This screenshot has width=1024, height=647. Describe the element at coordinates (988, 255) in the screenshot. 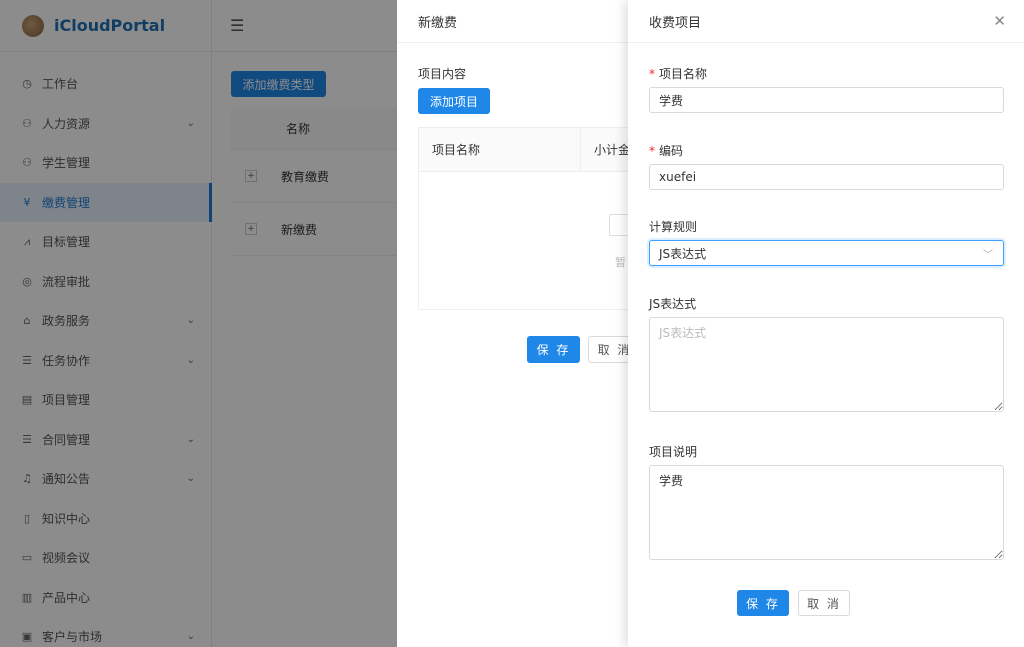

I see `chevron-down-icon: ﹀` at that location.